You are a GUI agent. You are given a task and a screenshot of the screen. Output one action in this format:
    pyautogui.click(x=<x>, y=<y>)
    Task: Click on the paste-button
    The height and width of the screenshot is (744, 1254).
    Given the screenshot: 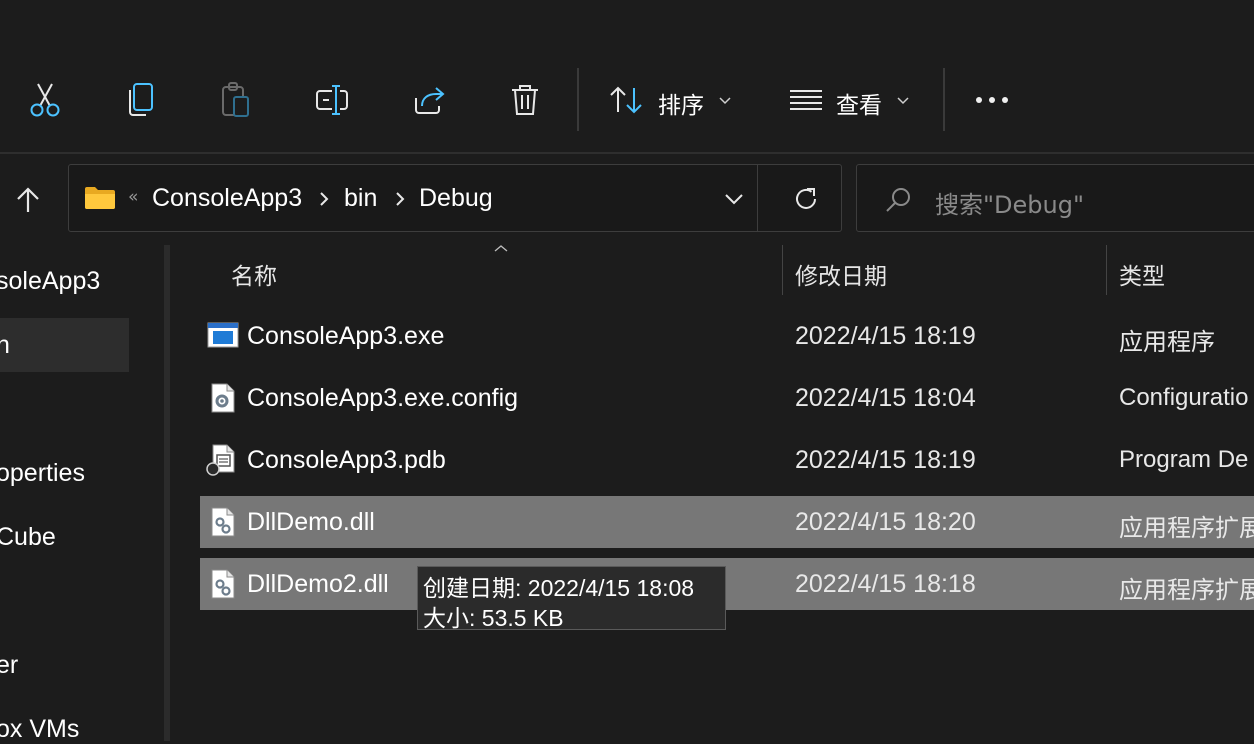 What is the action you would take?
    pyautogui.click(x=236, y=100)
    